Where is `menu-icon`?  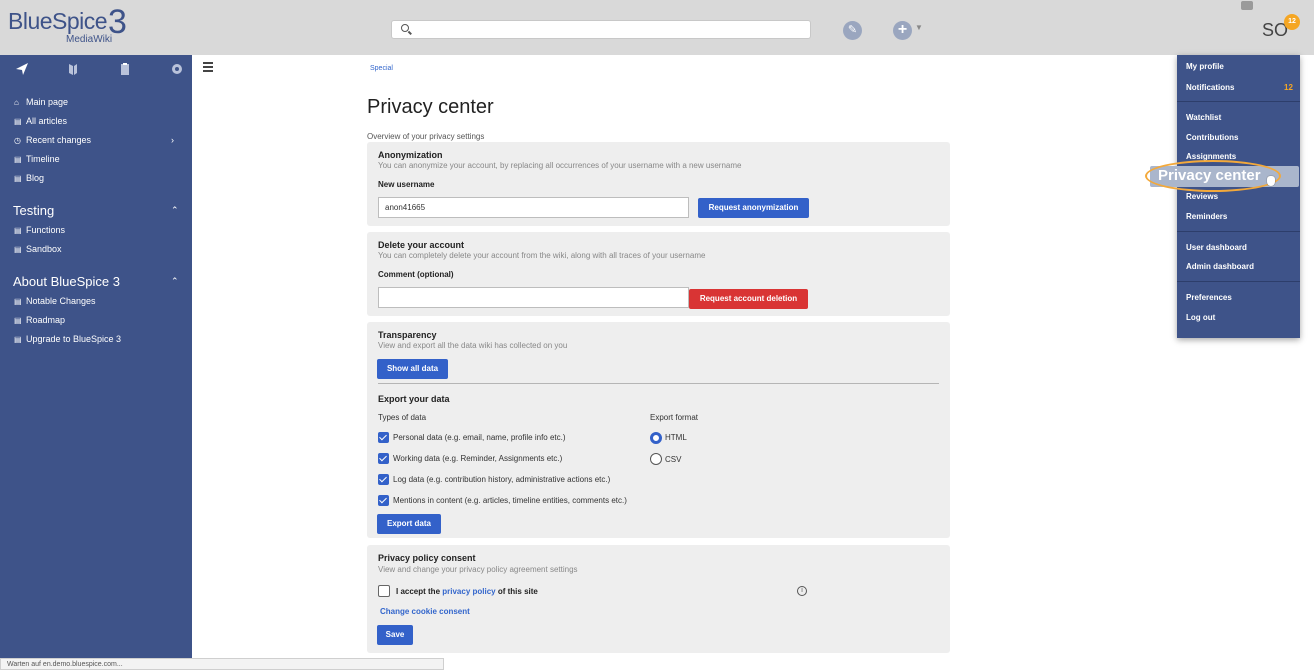
menu-icon is located at coordinates (208, 68).